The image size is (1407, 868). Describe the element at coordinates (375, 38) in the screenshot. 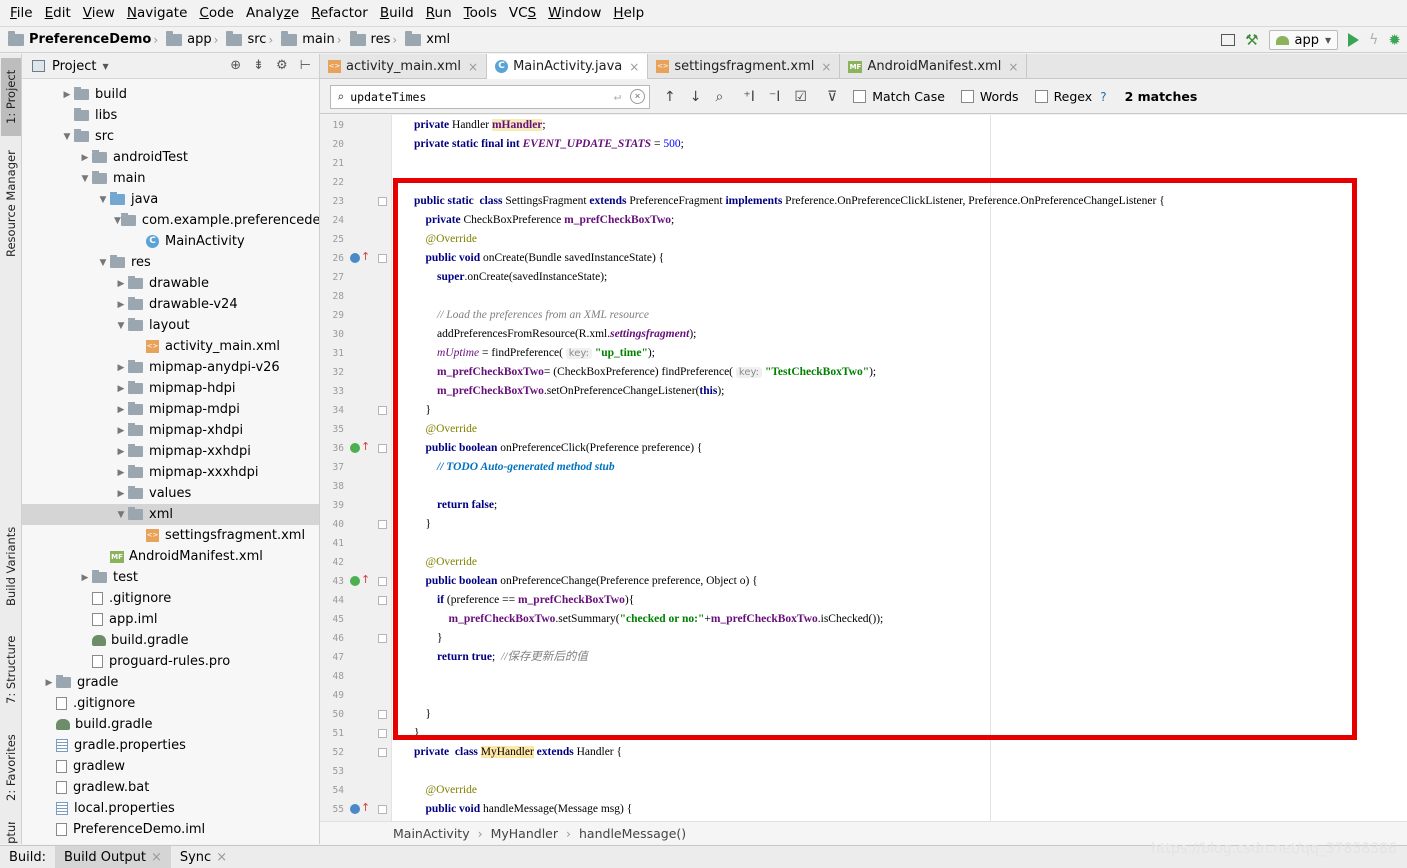

I see `breadcrumb-item: res ›` at that location.